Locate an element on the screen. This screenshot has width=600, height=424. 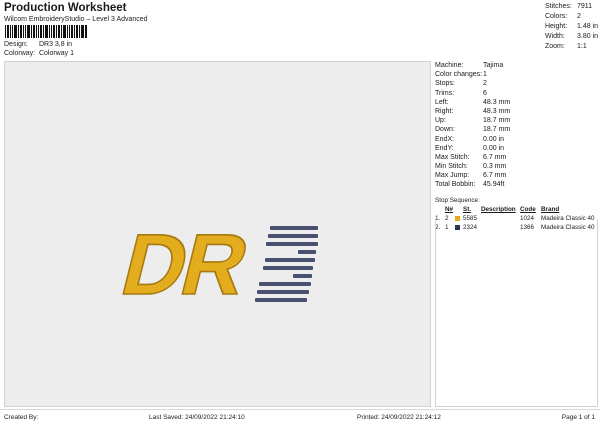
summary-stitches: Stitches: 7911 is located at coordinates (569, 6).